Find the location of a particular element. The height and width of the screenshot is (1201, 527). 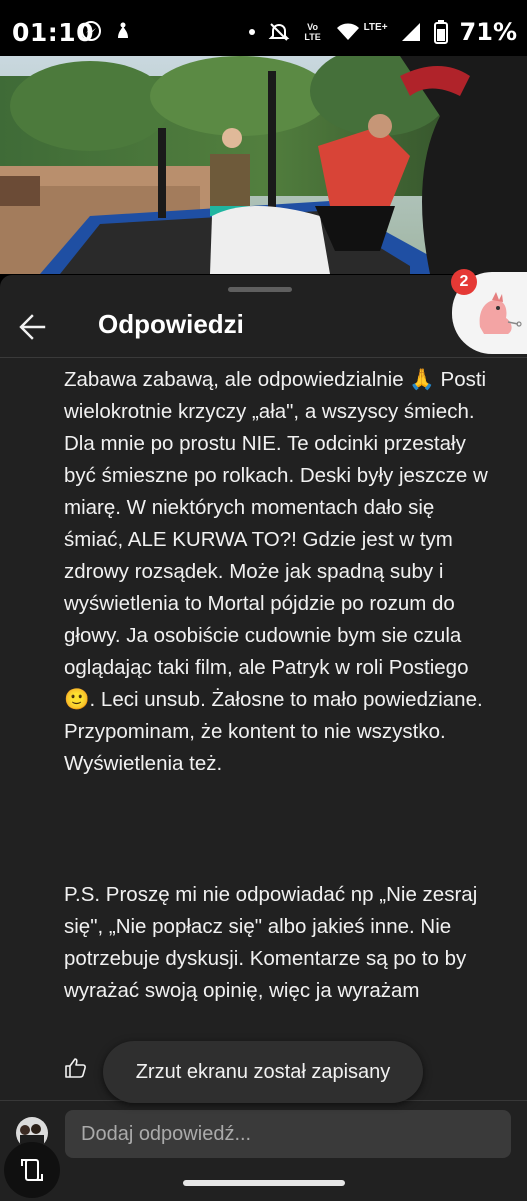

rotate-screen-icon is located at coordinates (32, 1170).